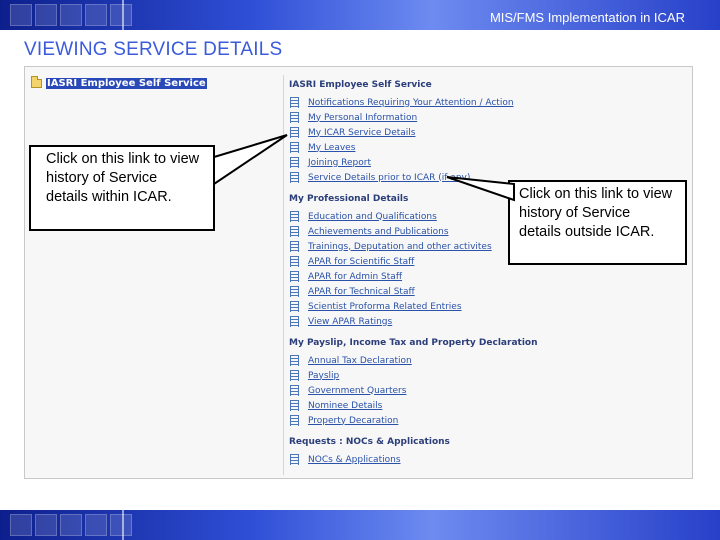 Image resolution: width=720 pixels, height=540 pixels. What do you see at coordinates (378, 232) in the screenshot?
I see `menu-item-label: Achievements and Publications` at bounding box center [378, 232].